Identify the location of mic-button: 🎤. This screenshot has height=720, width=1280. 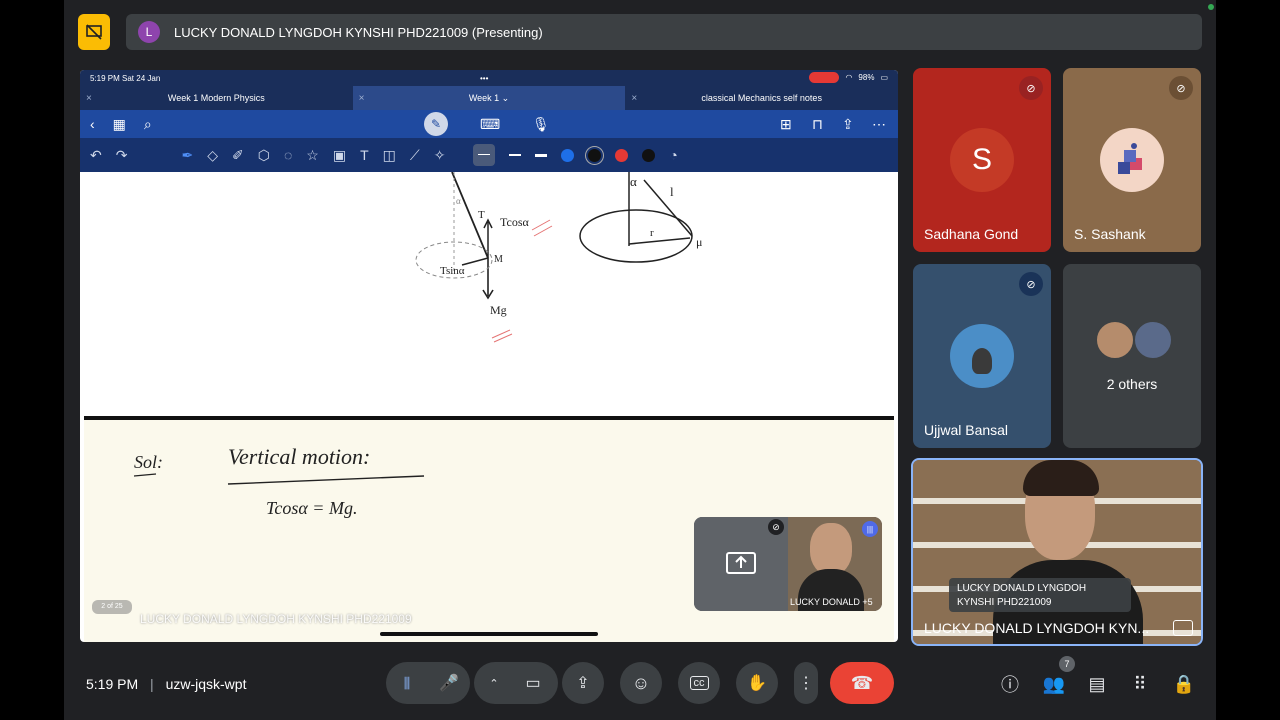
(449, 683).